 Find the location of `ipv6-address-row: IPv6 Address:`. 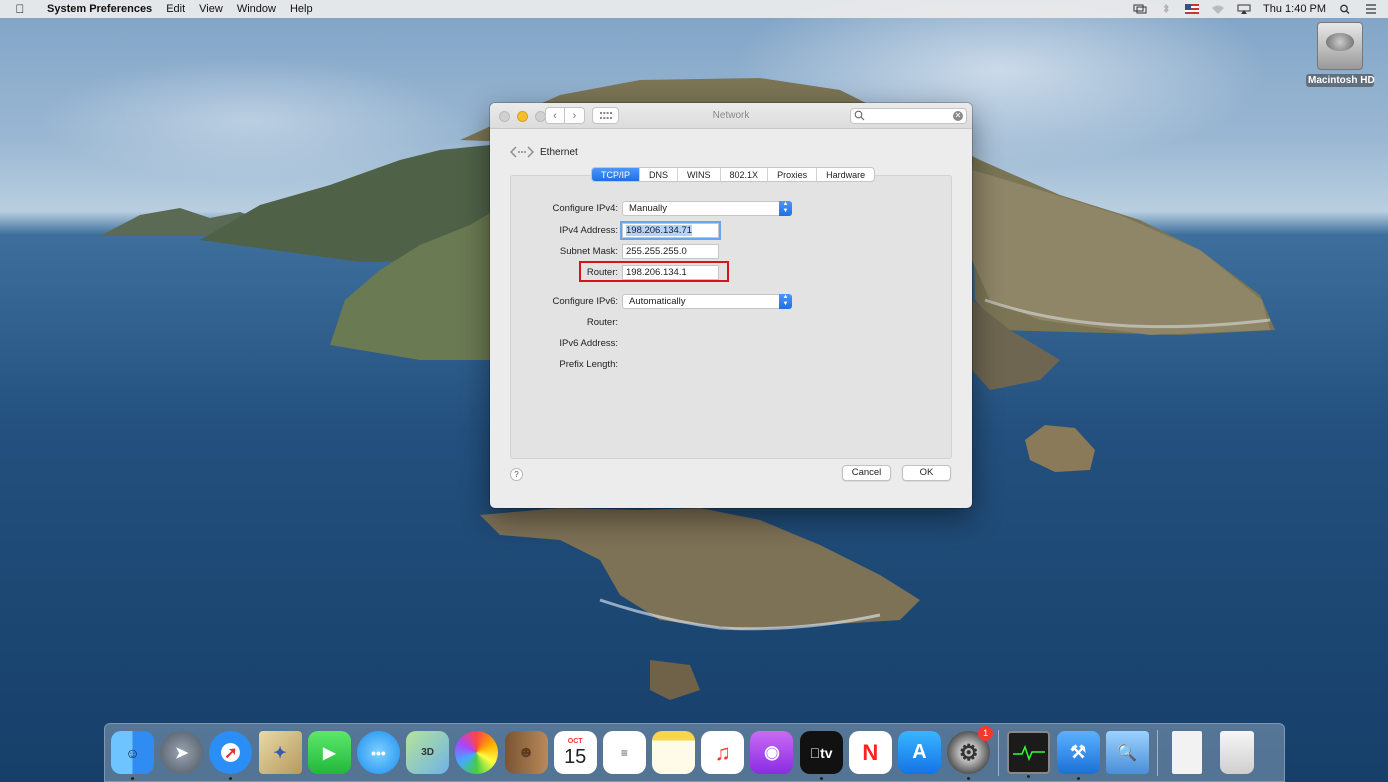

ipv6-address-row: IPv6 Address: is located at coordinates (568, 343).